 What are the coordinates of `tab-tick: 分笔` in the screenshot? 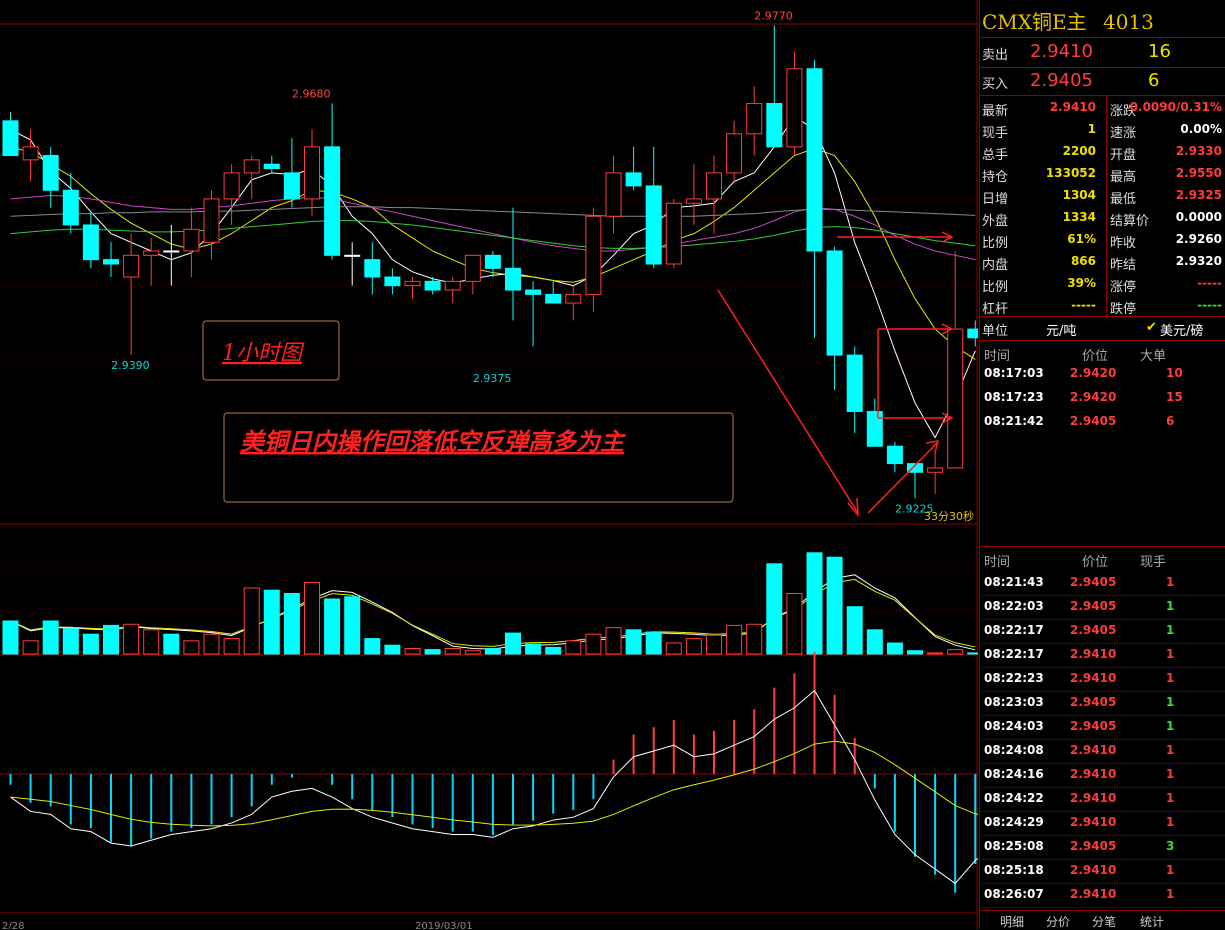 It's located at (1104, 921).